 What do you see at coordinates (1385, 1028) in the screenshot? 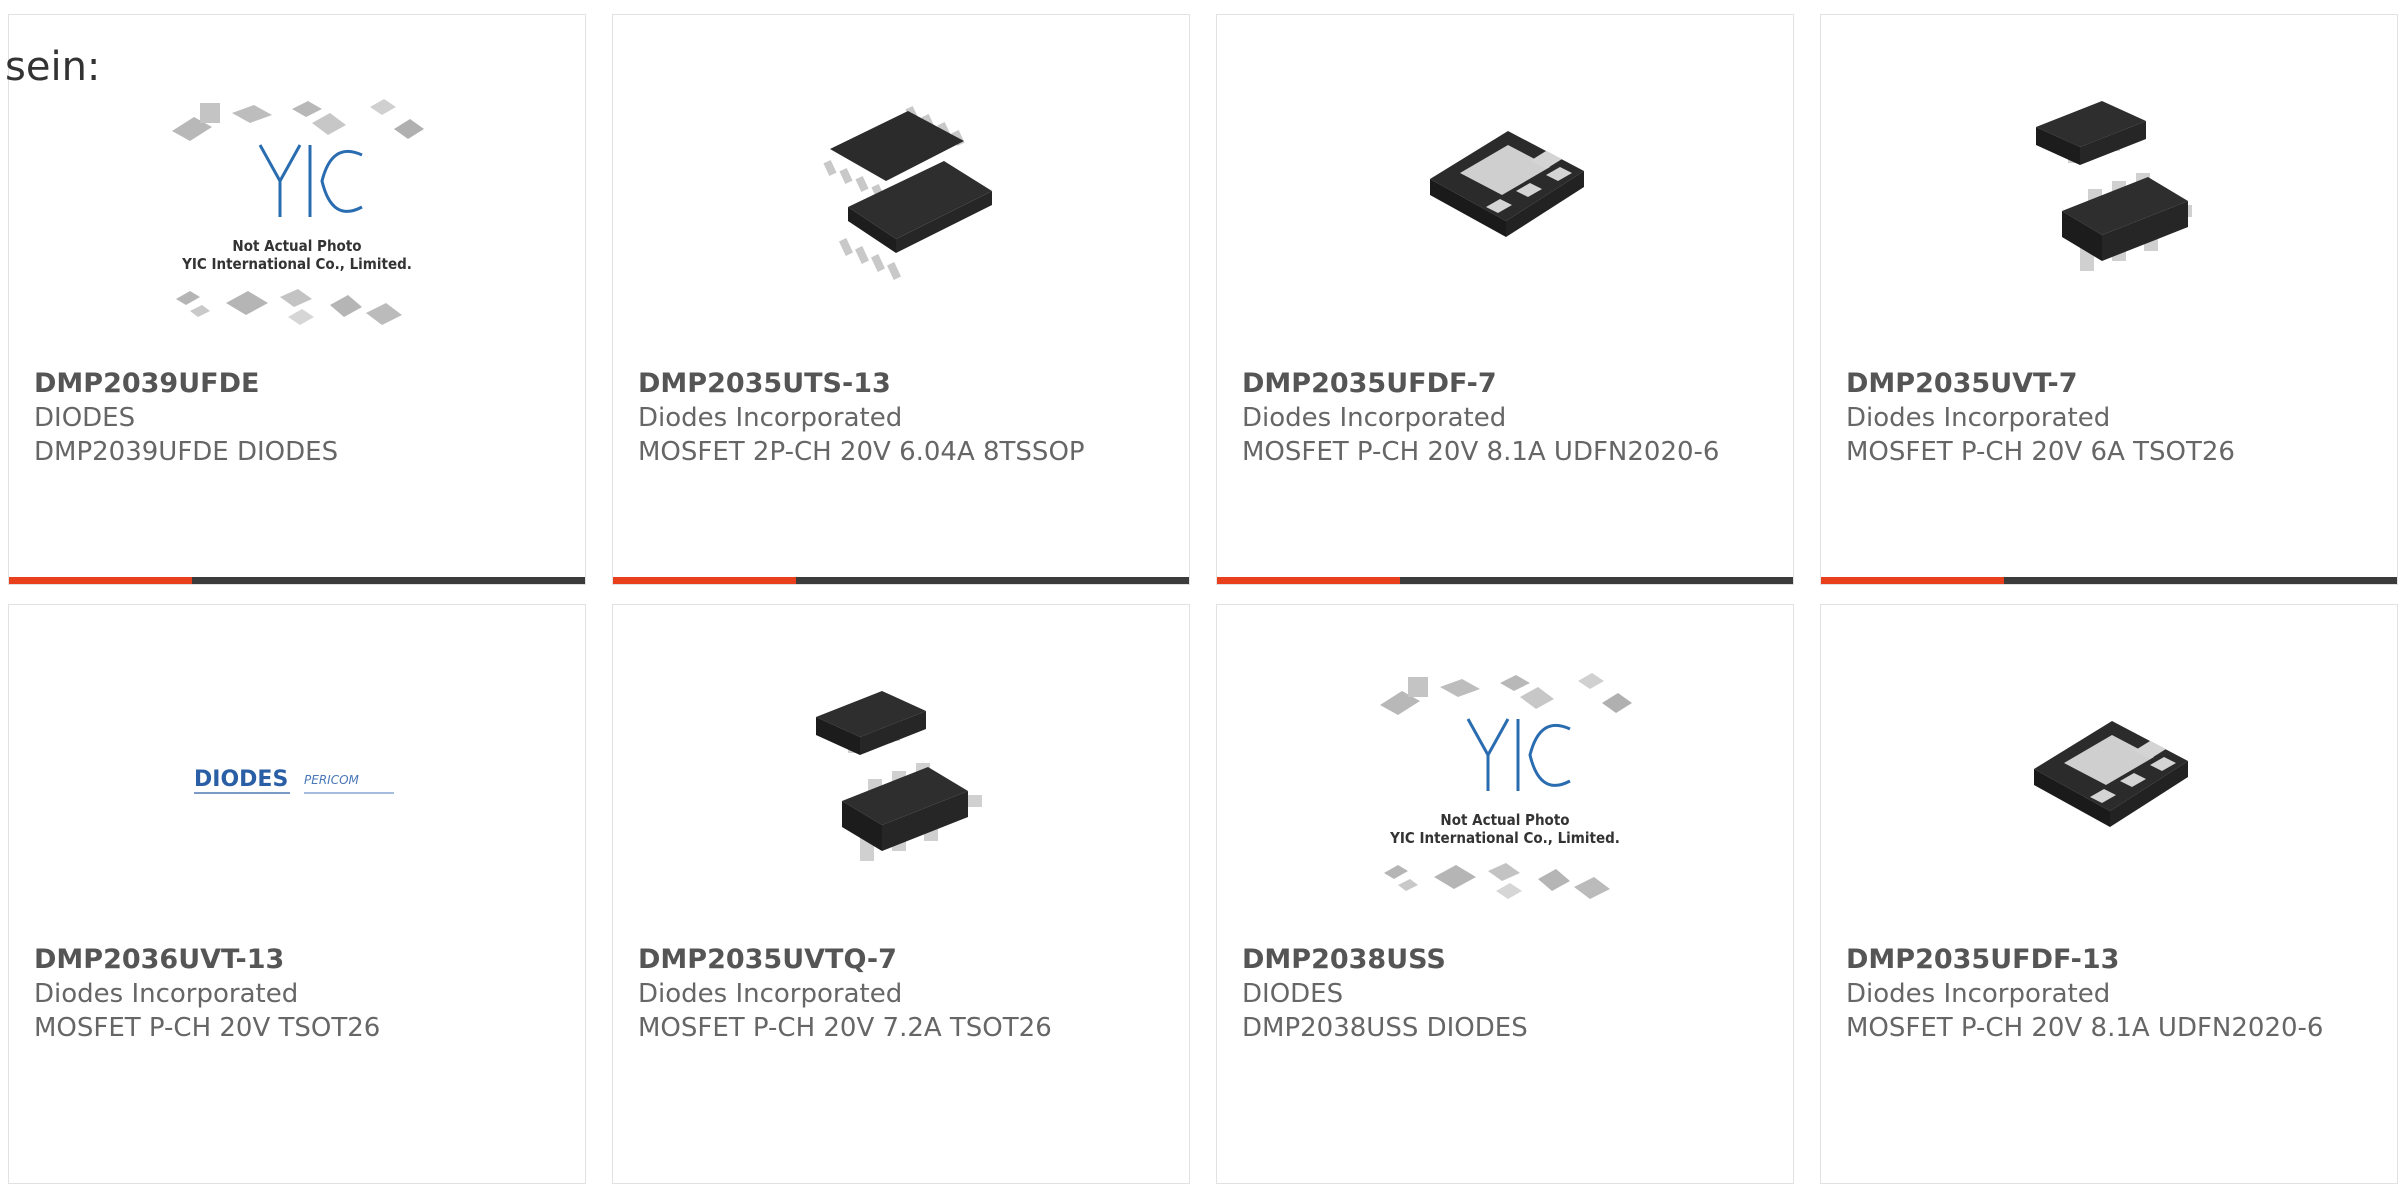
I see `description: DMP2038USS DIODES` at bounding box center [1385, 1028].